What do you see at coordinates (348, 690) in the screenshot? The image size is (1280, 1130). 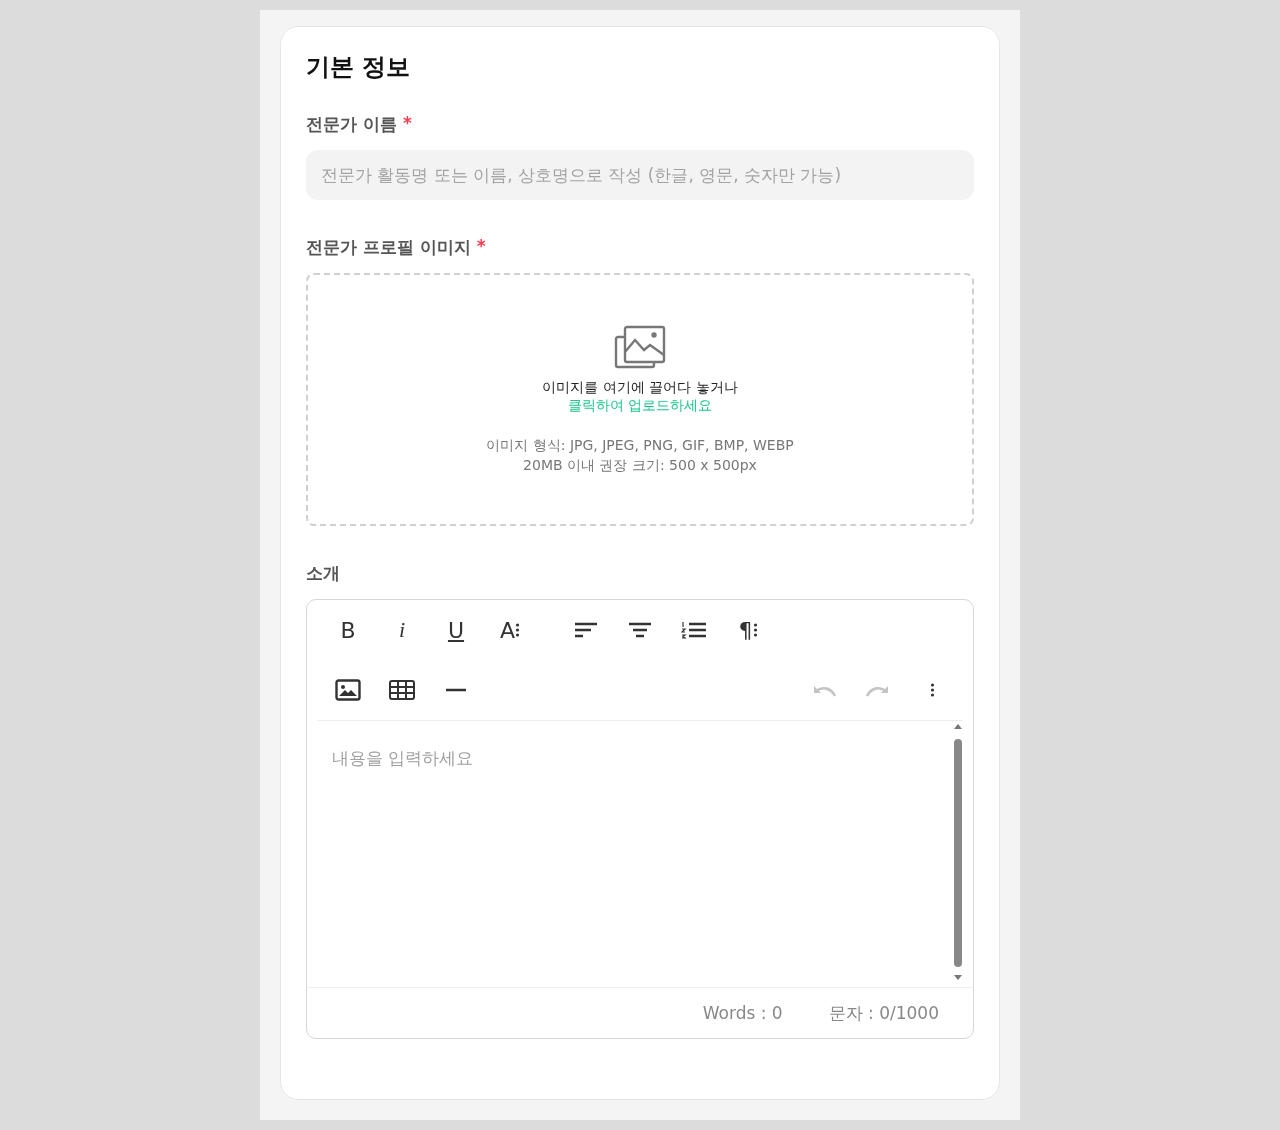 I see `image-icon` at bounding box center [348, 690].